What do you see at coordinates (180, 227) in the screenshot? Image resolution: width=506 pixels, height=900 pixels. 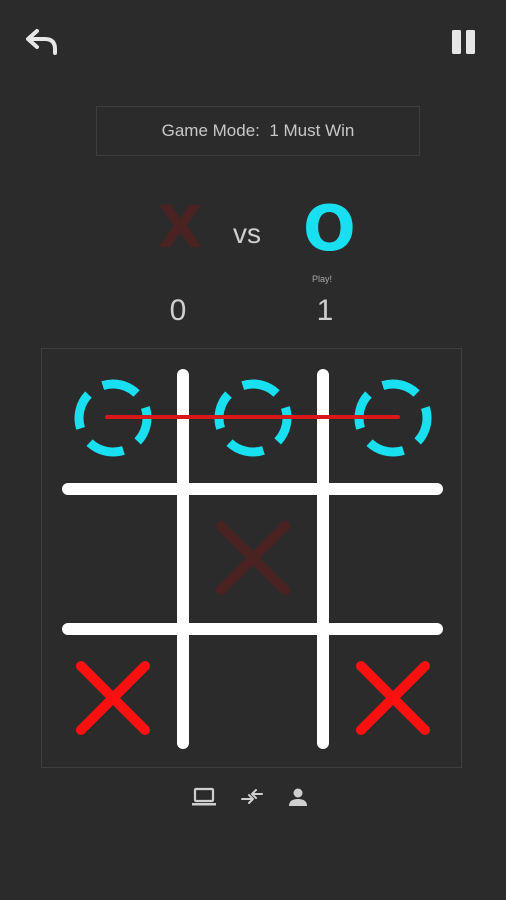 I see `player-x-symbol: X` at bounding box center [180, 227].